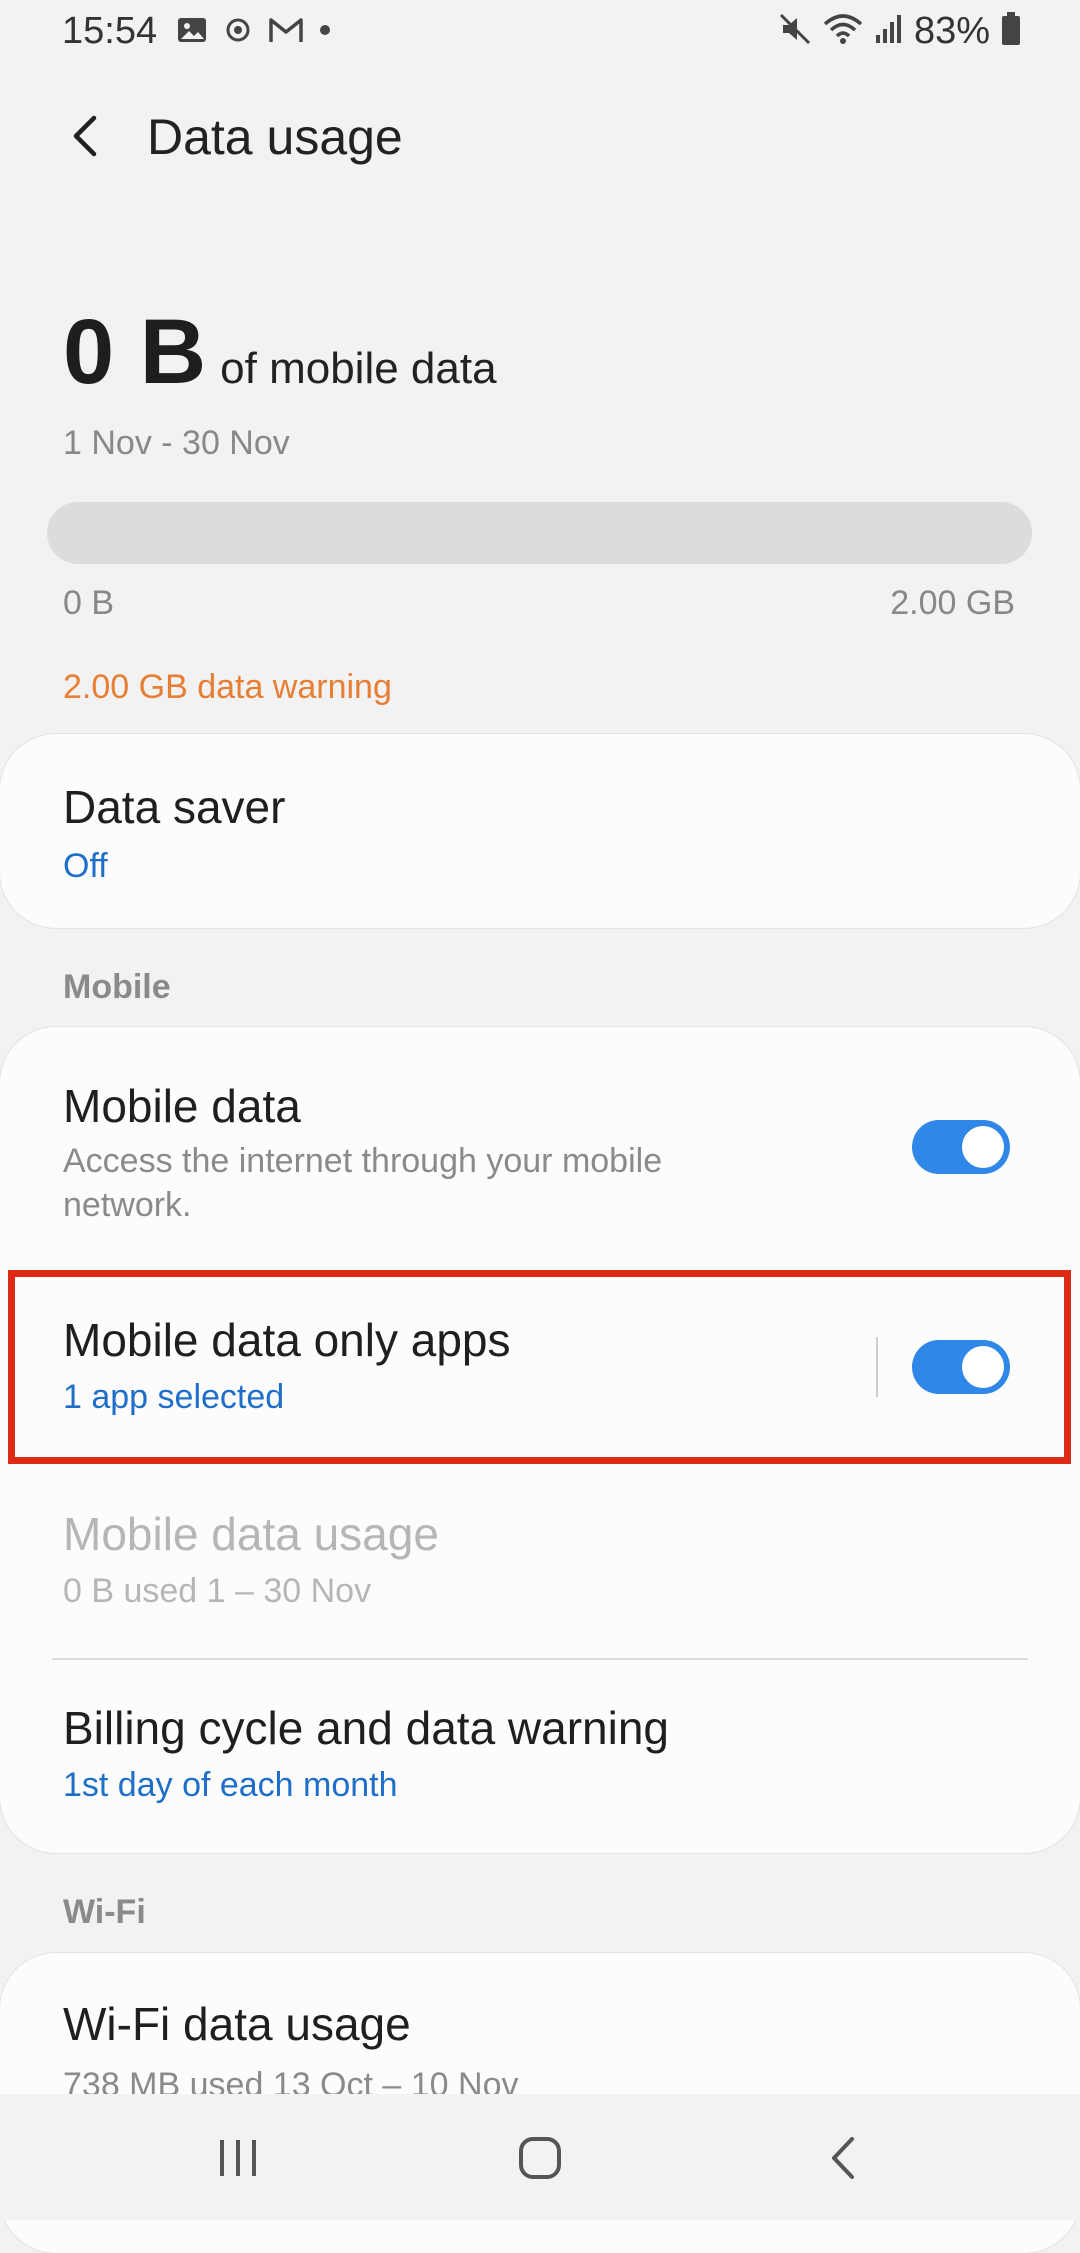 The height and width of the screenshot is (2253, 1080). What do you see at coordinates (238, 32) in the screenshot?
I see `sync-icon` at bounding box center [238, 32].